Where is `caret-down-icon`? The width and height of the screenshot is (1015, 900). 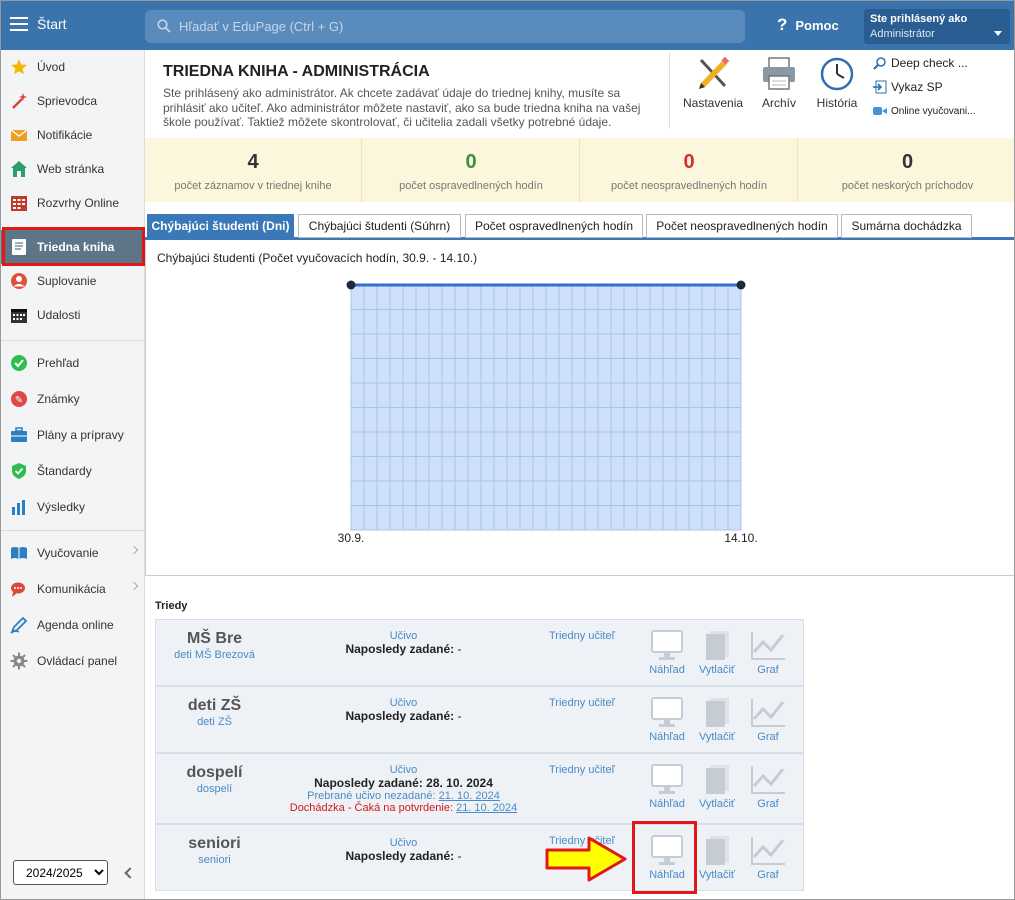 caret-down-icon is located at coordinates (998, 33).